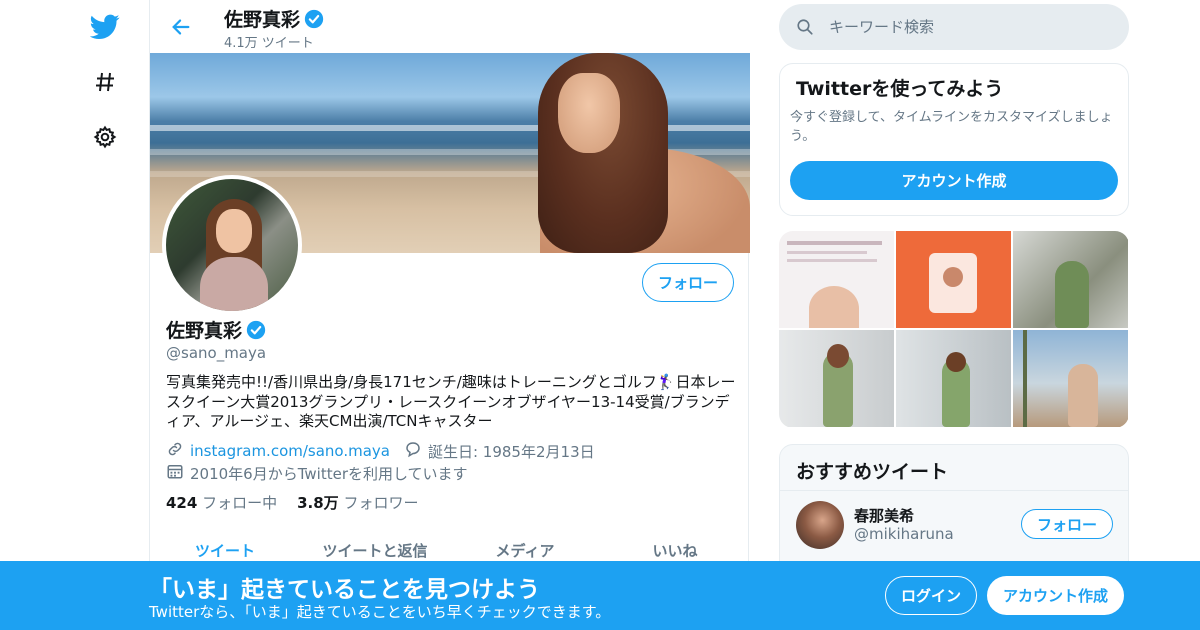 The width and height of the screenshot is (1200, 630). I want to click on bottom-bar-title: 「いま」起きていることを見つけよう, so click(344, 590).